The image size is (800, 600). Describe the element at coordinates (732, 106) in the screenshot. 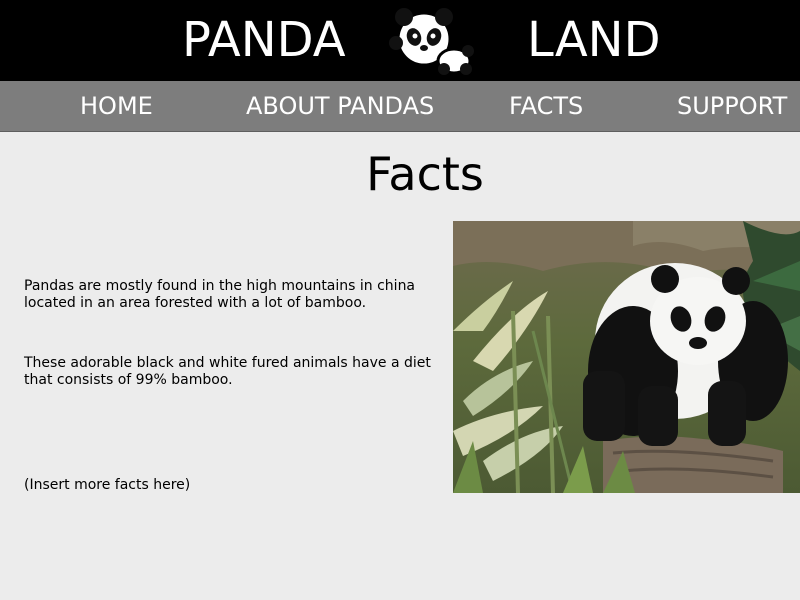

I see `nav-item-support: SUPPORT` at that location.